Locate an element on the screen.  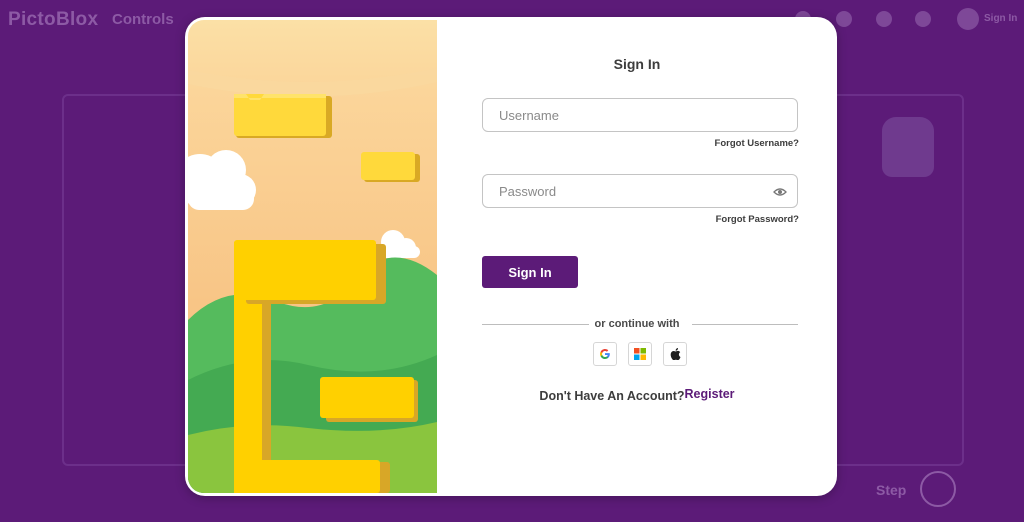
google-icon is located at coordinates (605, 354).